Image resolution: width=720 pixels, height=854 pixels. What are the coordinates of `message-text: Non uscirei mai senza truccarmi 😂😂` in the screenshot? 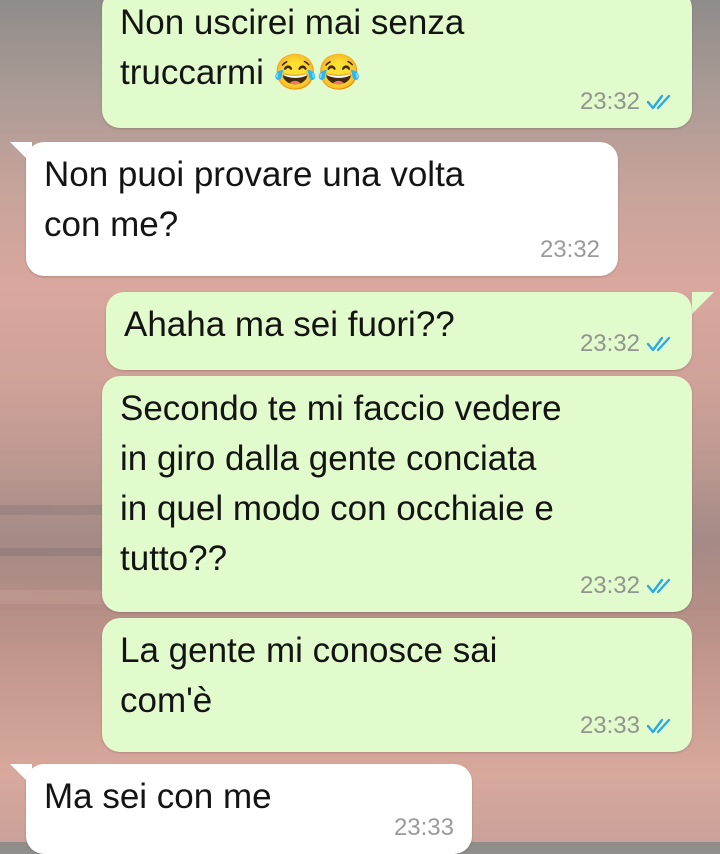 It's located at (292, 47).